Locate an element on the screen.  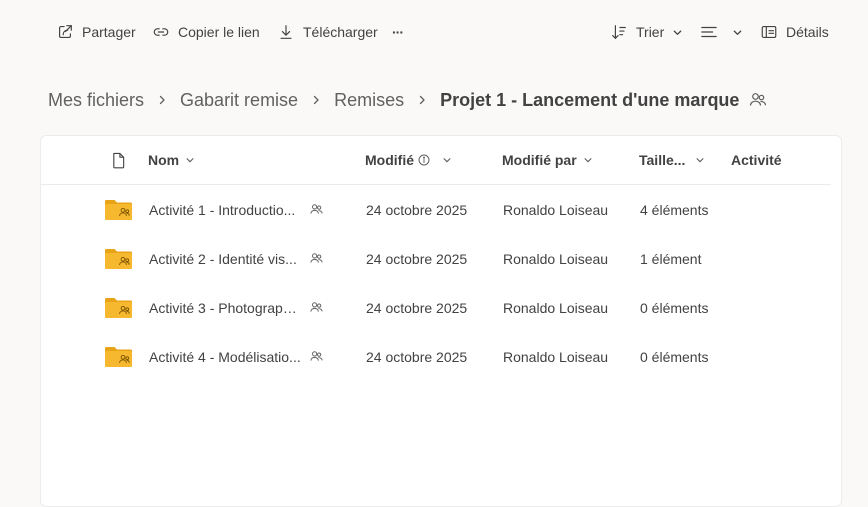
share-button: Partager is located at coordinates (96, 32).